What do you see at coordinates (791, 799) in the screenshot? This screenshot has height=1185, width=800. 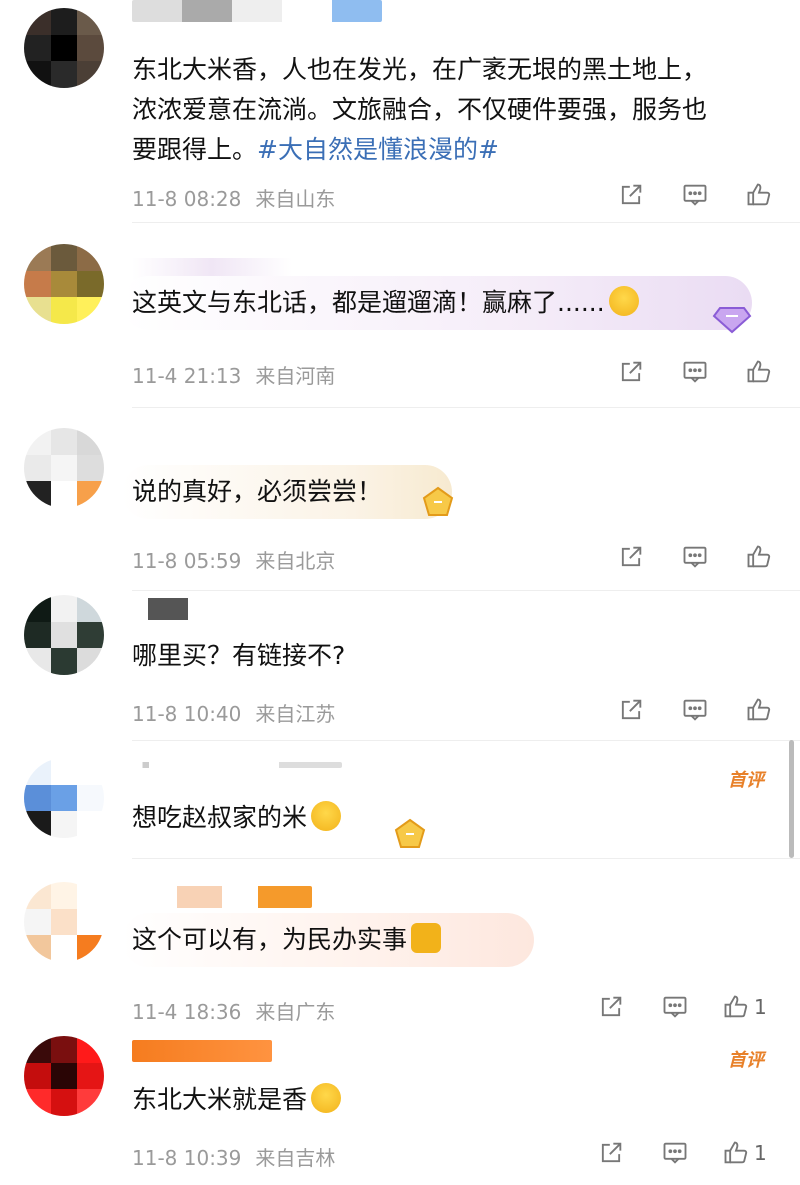 I see `scrollbar` at bounding box center [791, 799].